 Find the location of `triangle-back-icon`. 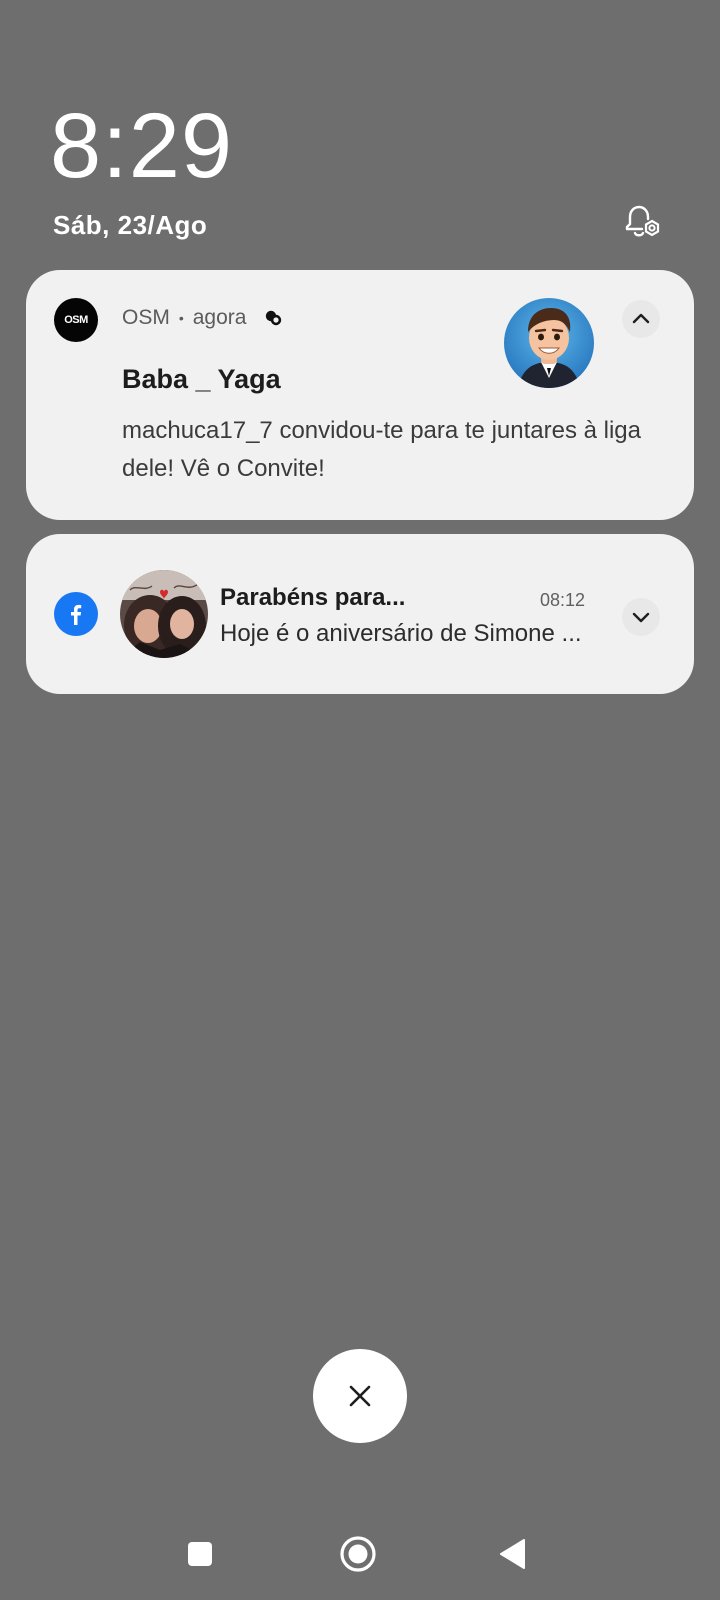

triangle-back-icon is located at coordinates (512, 1554).